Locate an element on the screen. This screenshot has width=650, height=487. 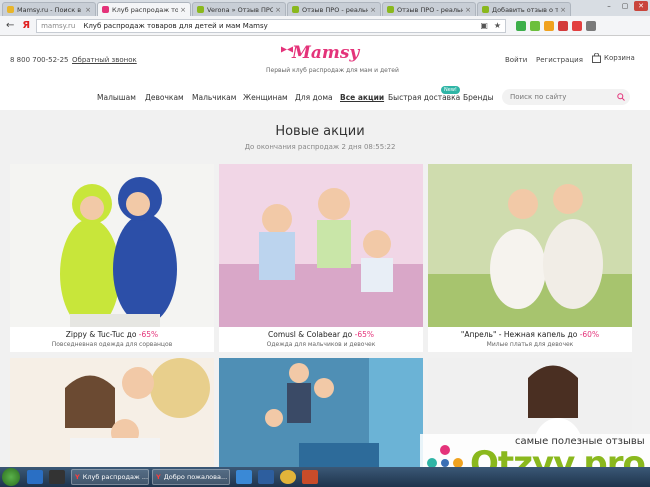
page-title: Новые акции is located at coordinates (320, 131).